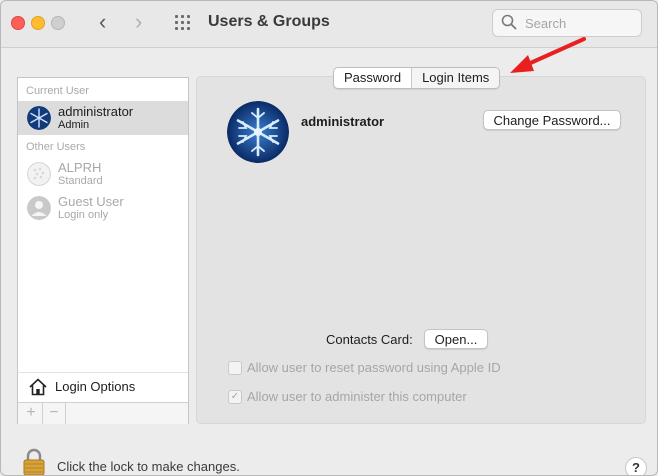 Image resolution: width=658 pixels, height=476 pixels. Describe the element at coordinates (39, 118) in the screenshot. I see `snowflake-avatar-icon` at that location.